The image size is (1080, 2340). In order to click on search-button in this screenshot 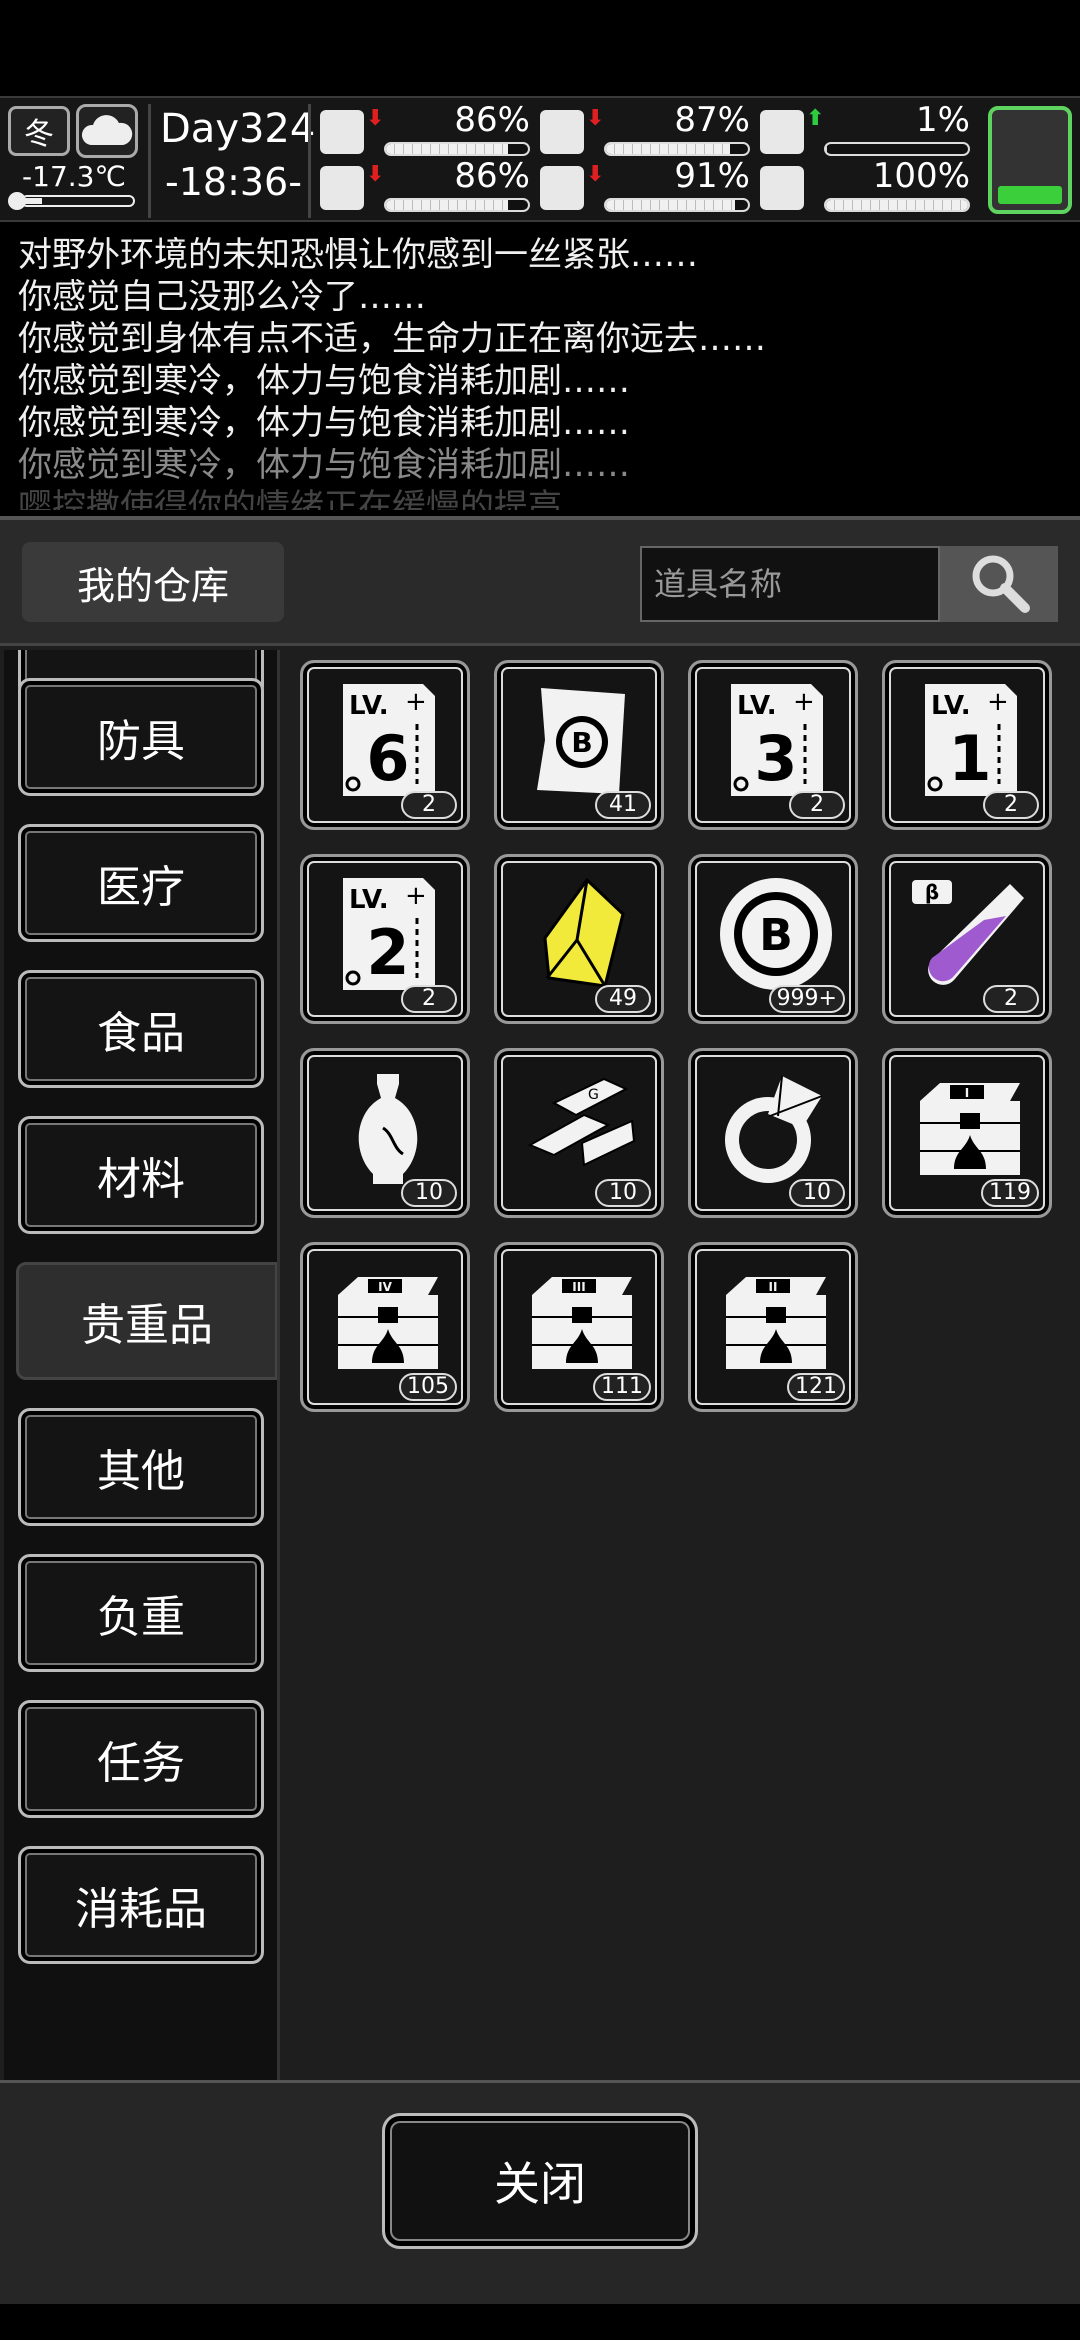, I will do `click(999, 584)`.